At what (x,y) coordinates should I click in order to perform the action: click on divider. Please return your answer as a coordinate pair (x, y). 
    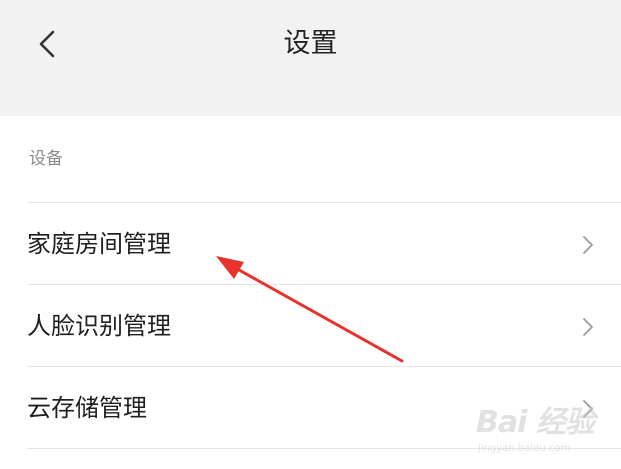
    Looking at the image, I should click on (324, 448).